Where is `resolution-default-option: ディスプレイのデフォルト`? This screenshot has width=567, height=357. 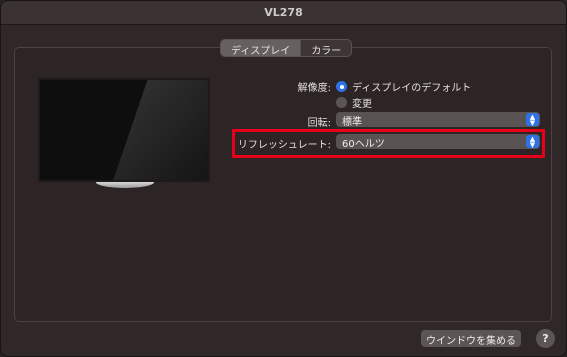
resolution-default-option: ディスプレイのデフォルト is located at coordinates (403, 86).